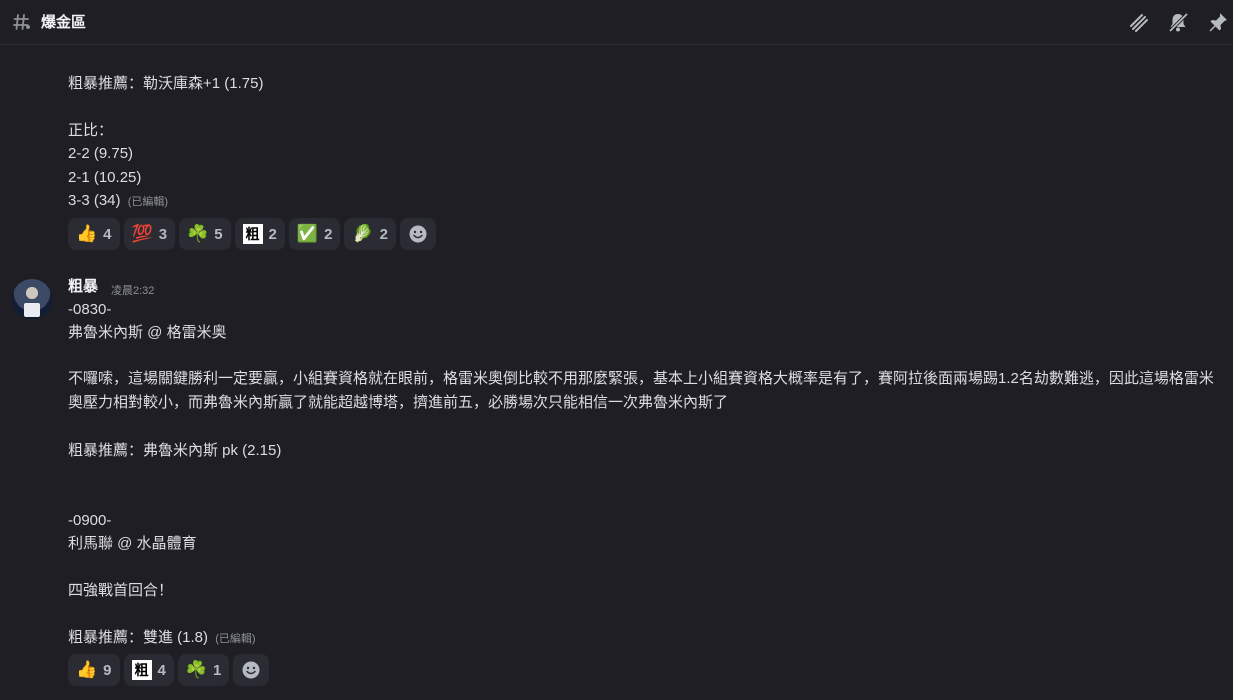  What do you see at coordinates (90, 520) in the screenshot?
I see `message-line: -0900-` at bounding box center [90, 520].